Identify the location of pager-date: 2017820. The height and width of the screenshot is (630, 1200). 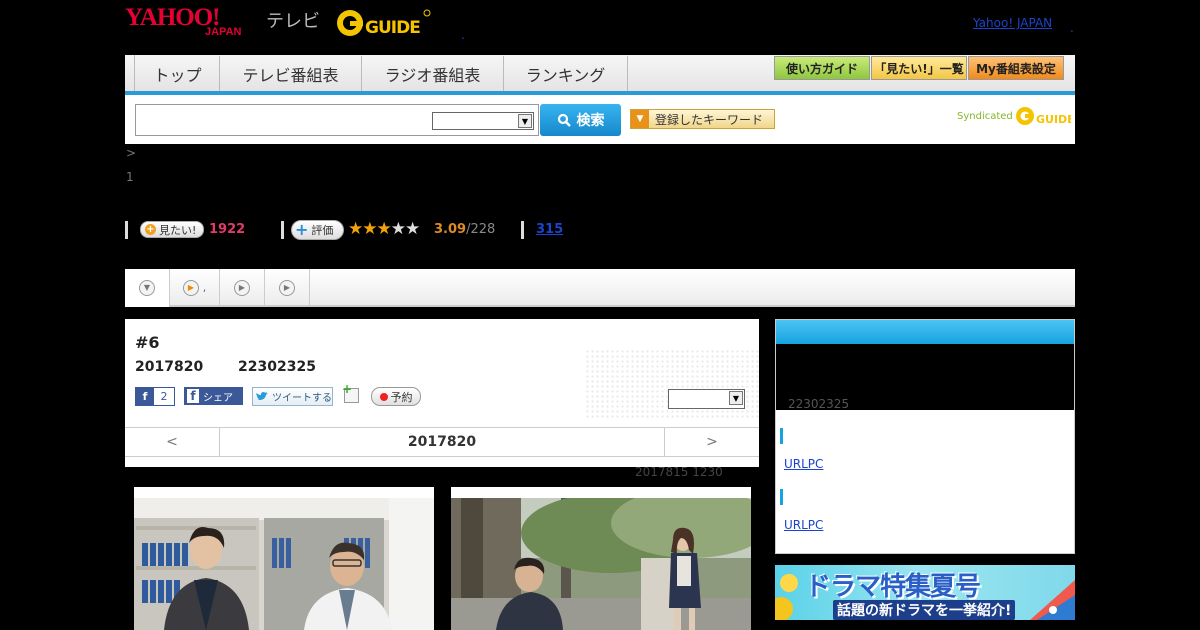
(442, 442).